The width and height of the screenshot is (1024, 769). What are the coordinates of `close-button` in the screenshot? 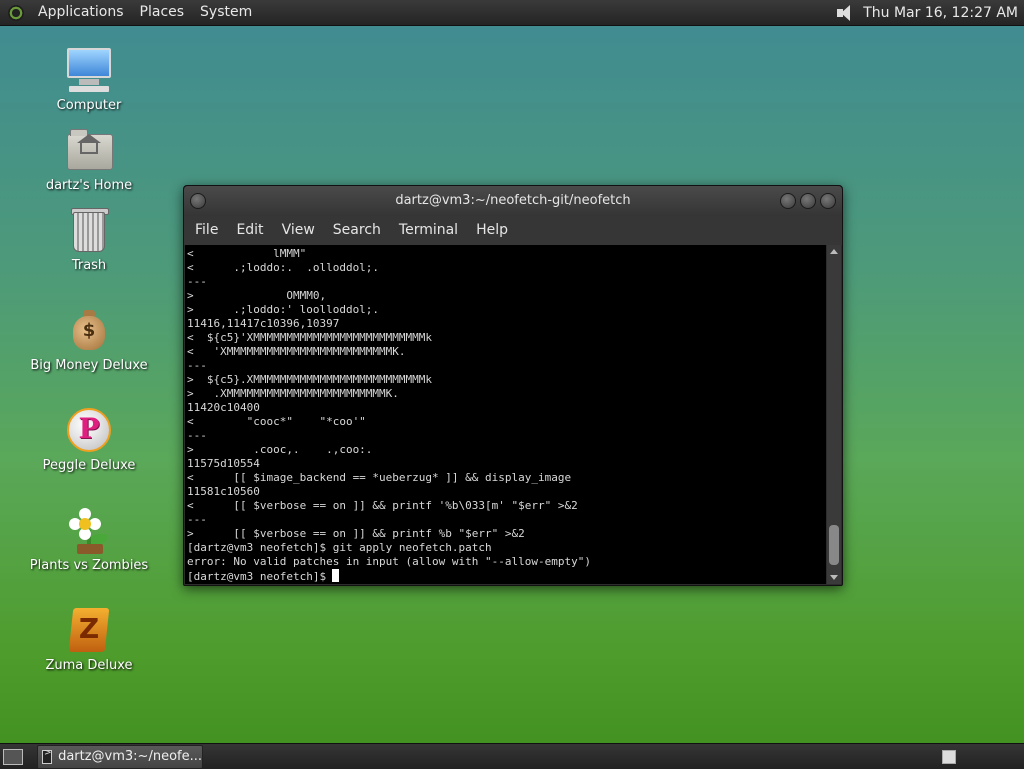 It's located at (828, 201).